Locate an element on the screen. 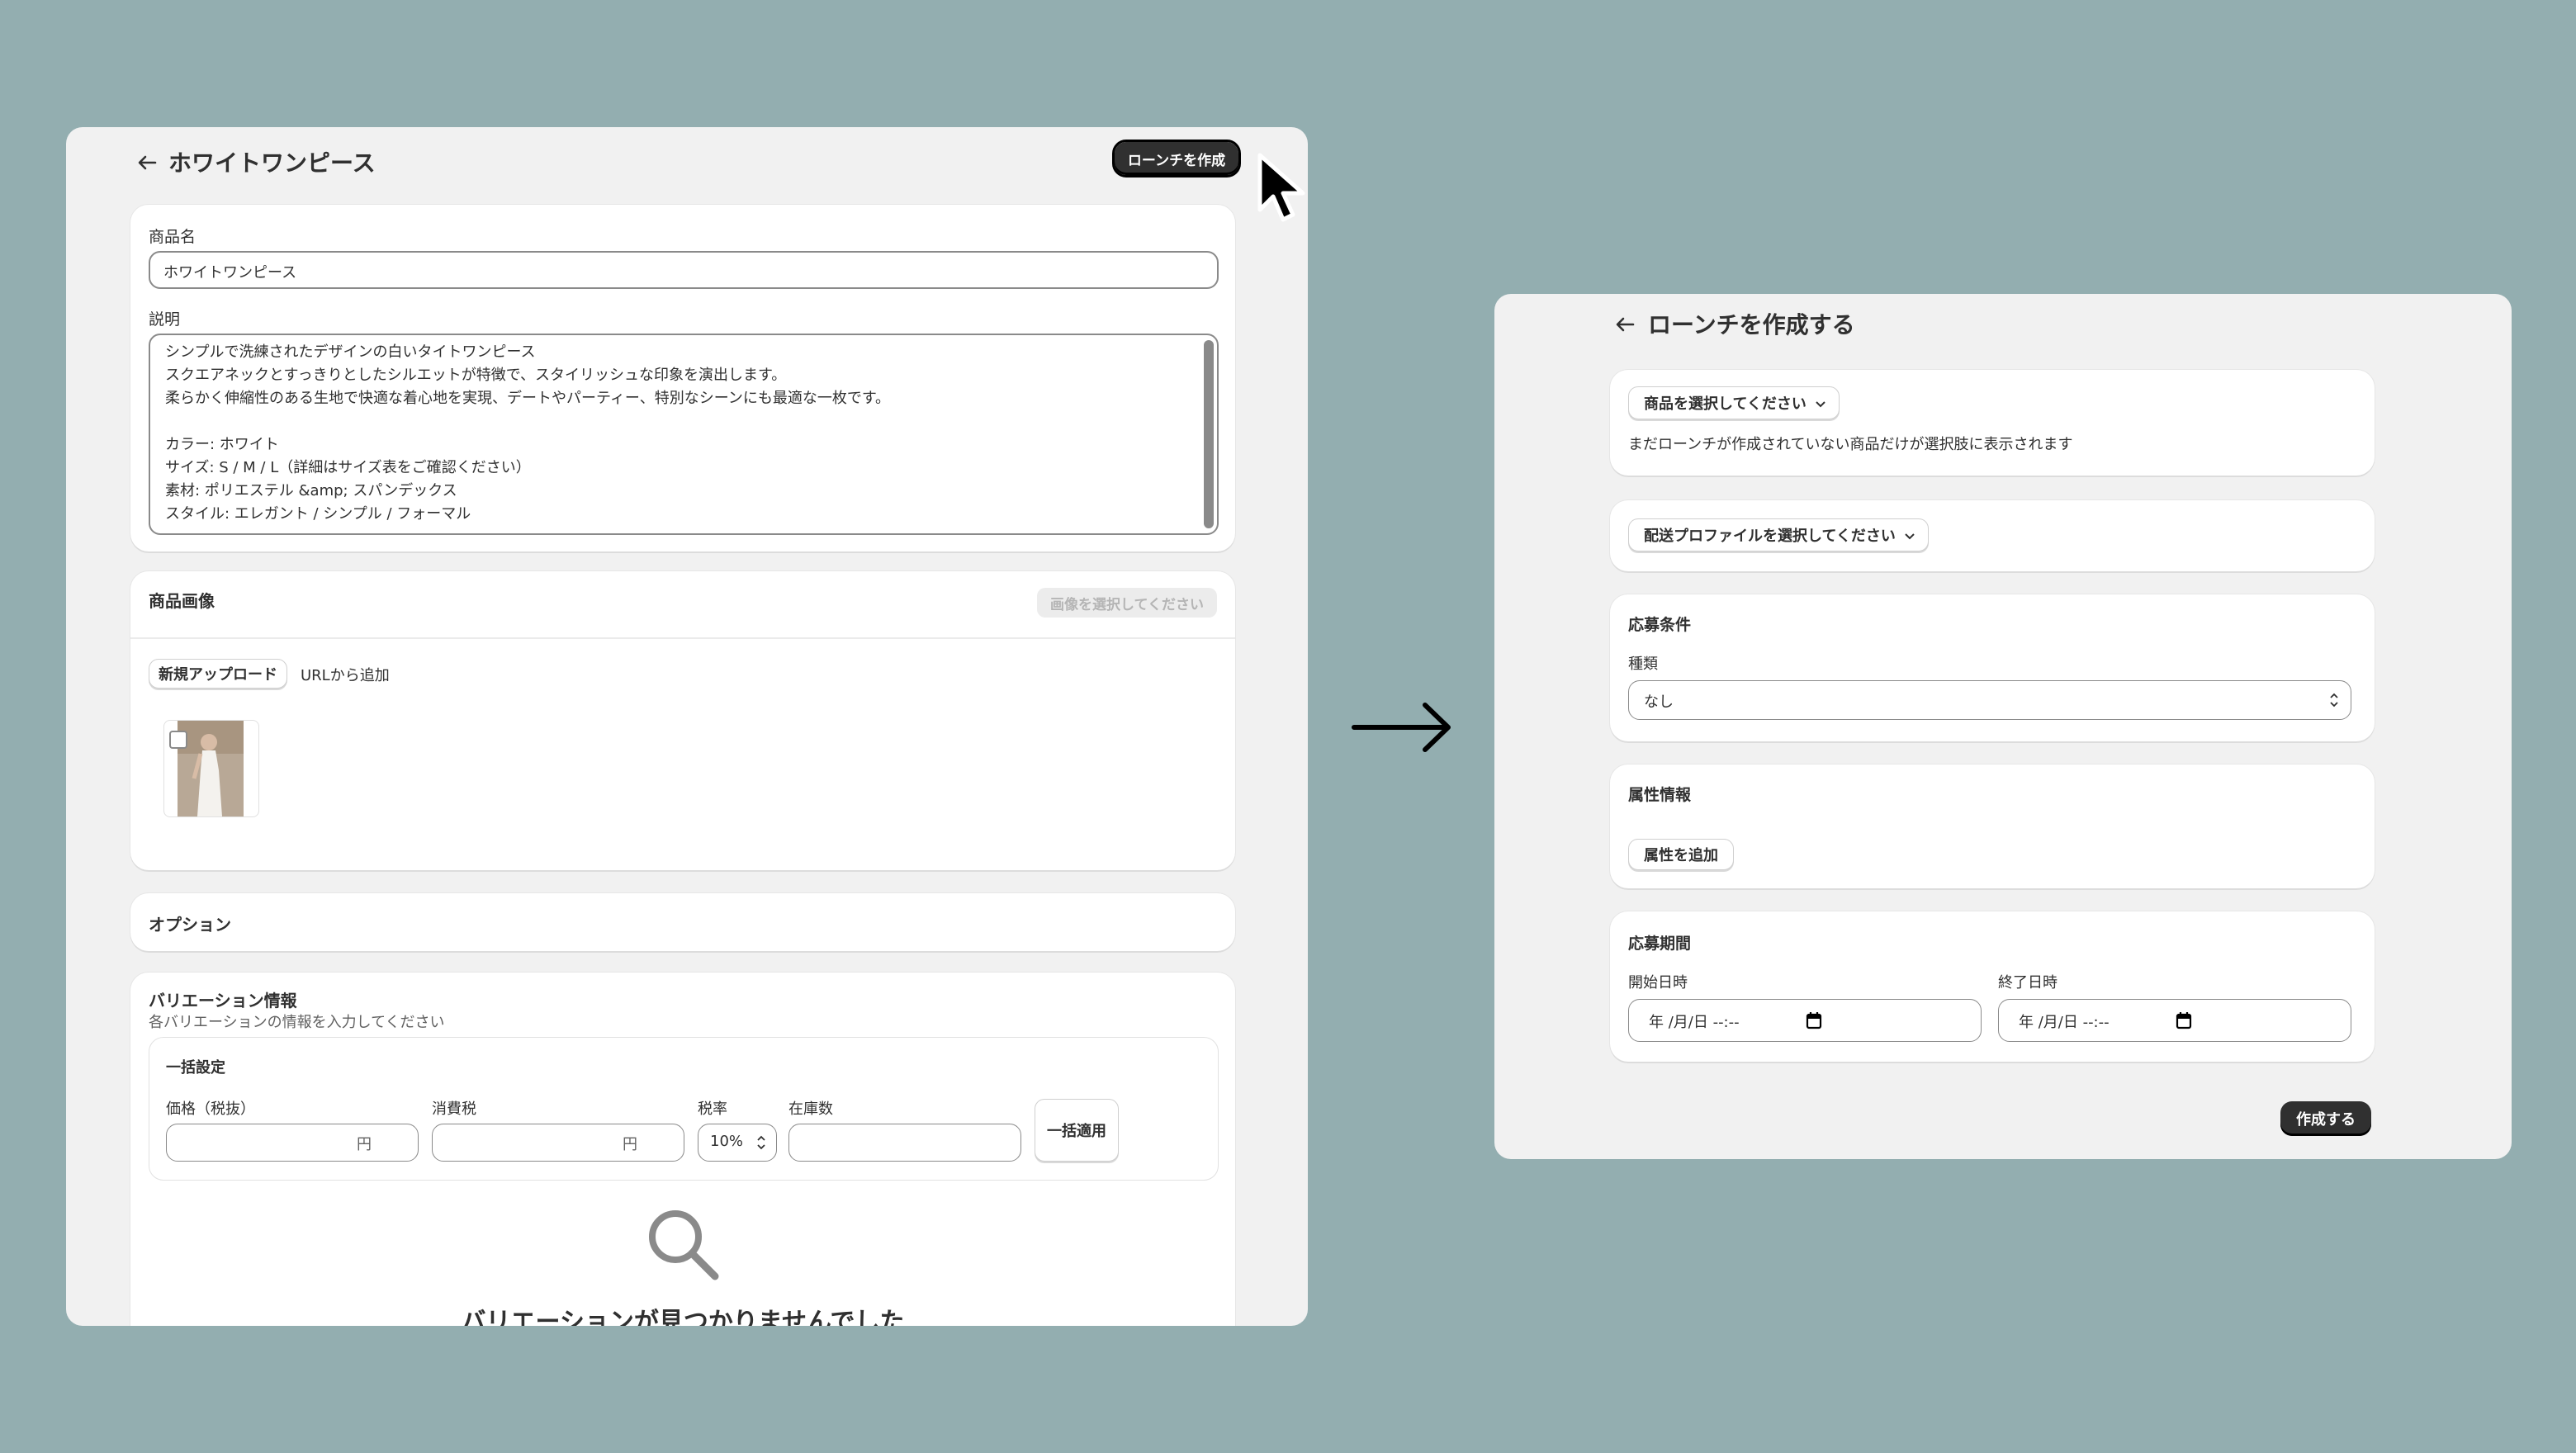 The image size is (2576, 1453). mouse-cursor-icon is located at coordinates (1284, 189).